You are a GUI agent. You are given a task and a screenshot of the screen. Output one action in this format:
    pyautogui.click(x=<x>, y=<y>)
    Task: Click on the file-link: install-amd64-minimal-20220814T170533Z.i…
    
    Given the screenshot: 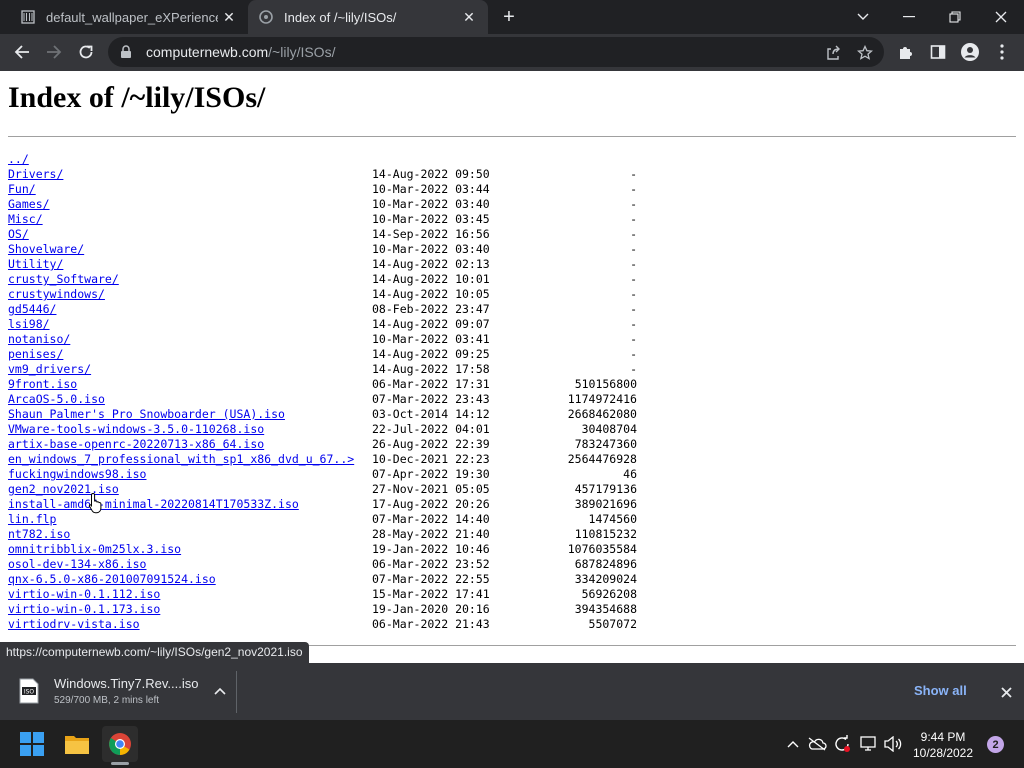 What is the action you would take?
    pyautogui.click(x=153, y=504)
    